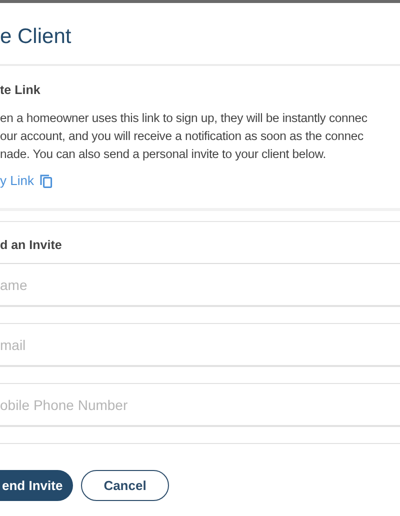  Describe the element at coordinates (125, 485) in the screenshot. I see `cancel-button: Cancel` at that location.